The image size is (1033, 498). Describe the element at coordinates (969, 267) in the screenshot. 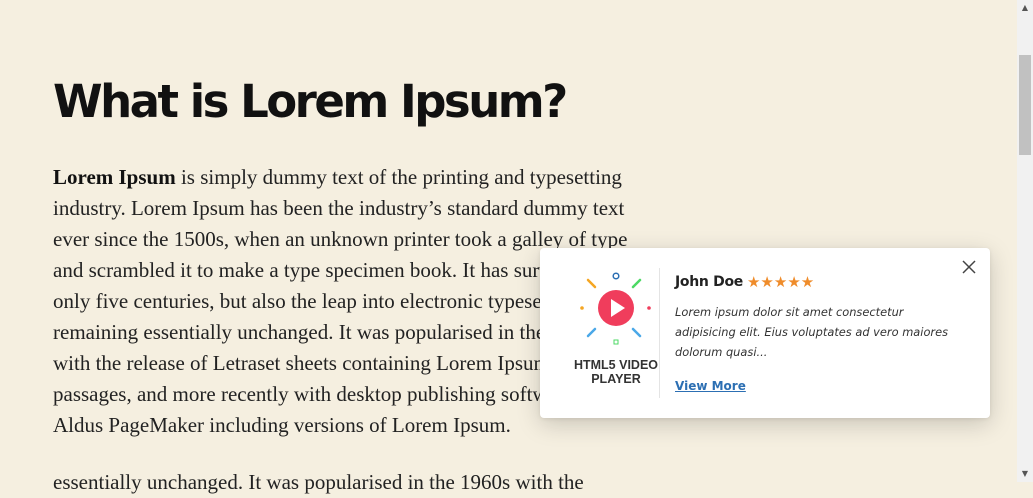

I see `close-icon` at that location.